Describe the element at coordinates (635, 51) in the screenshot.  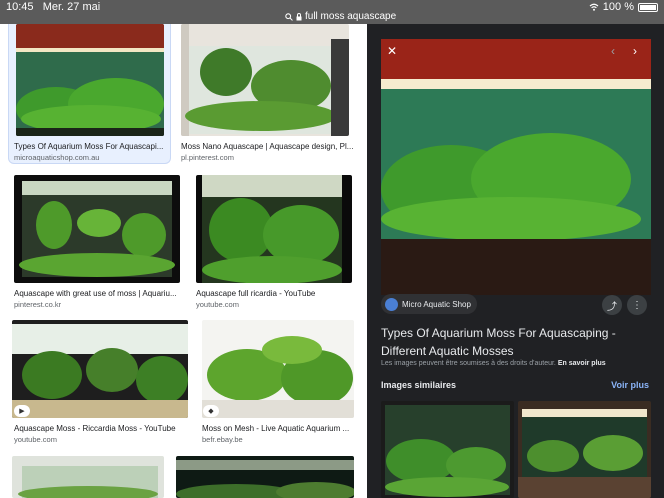
I see `chevron-right-icon: ›` at that location.